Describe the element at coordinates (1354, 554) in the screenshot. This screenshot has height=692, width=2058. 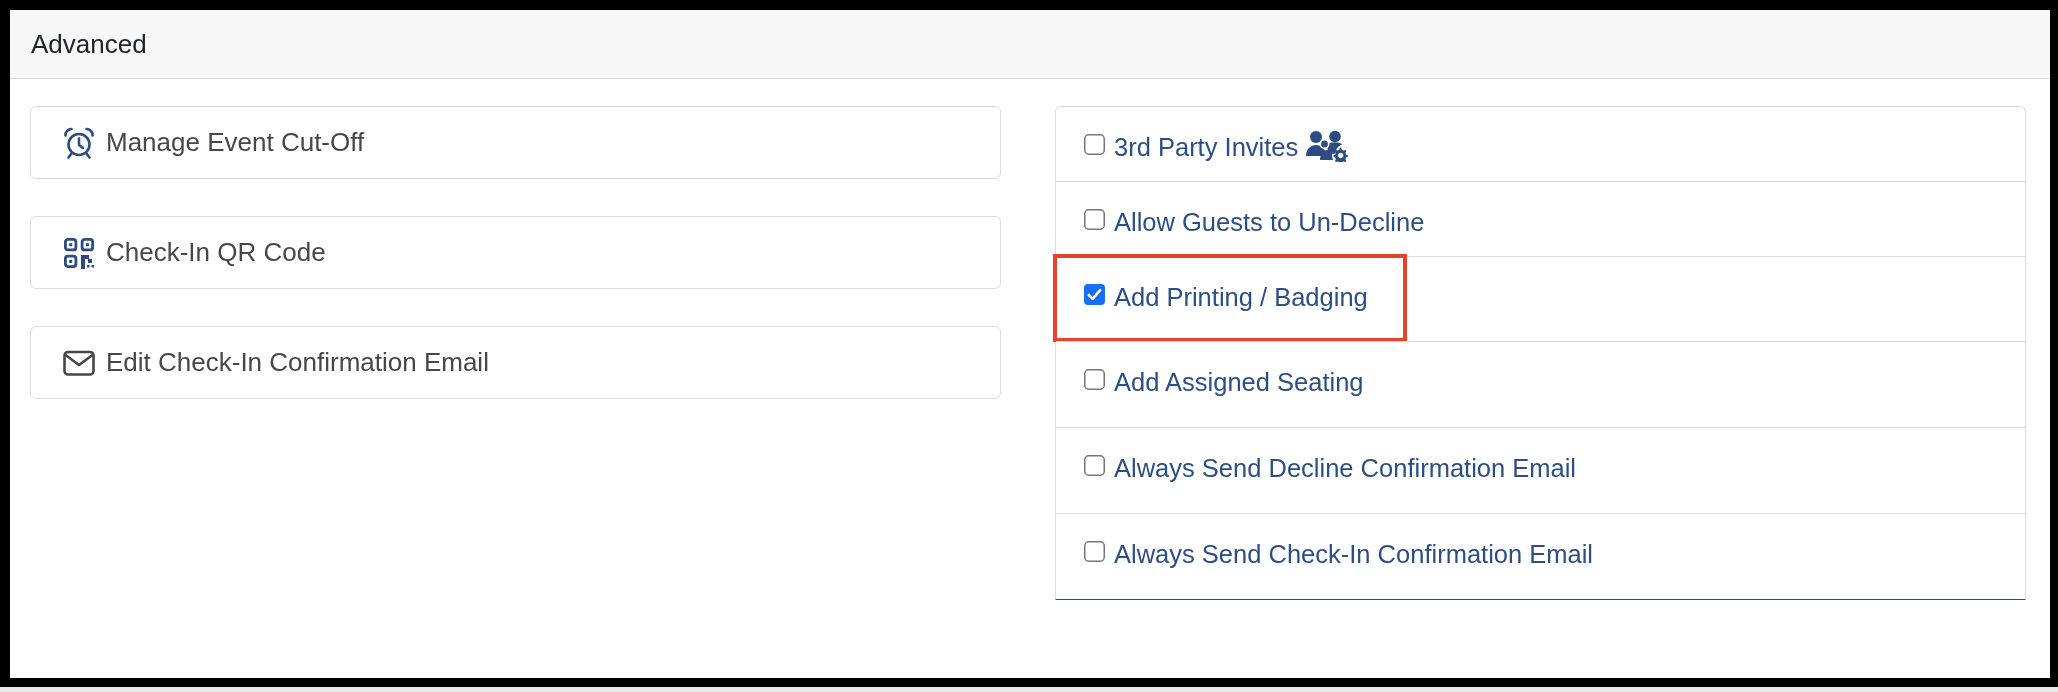
I see `option-label: Always Send Check-In Confirmation Email` at that location.